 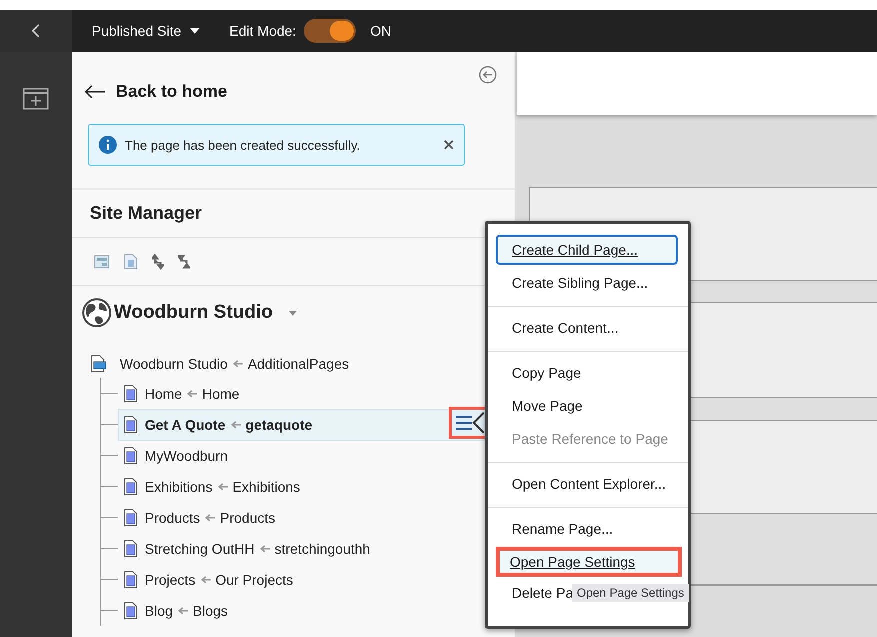 I want to click on toggle-state-text: ON, so click(x=381, y=31).